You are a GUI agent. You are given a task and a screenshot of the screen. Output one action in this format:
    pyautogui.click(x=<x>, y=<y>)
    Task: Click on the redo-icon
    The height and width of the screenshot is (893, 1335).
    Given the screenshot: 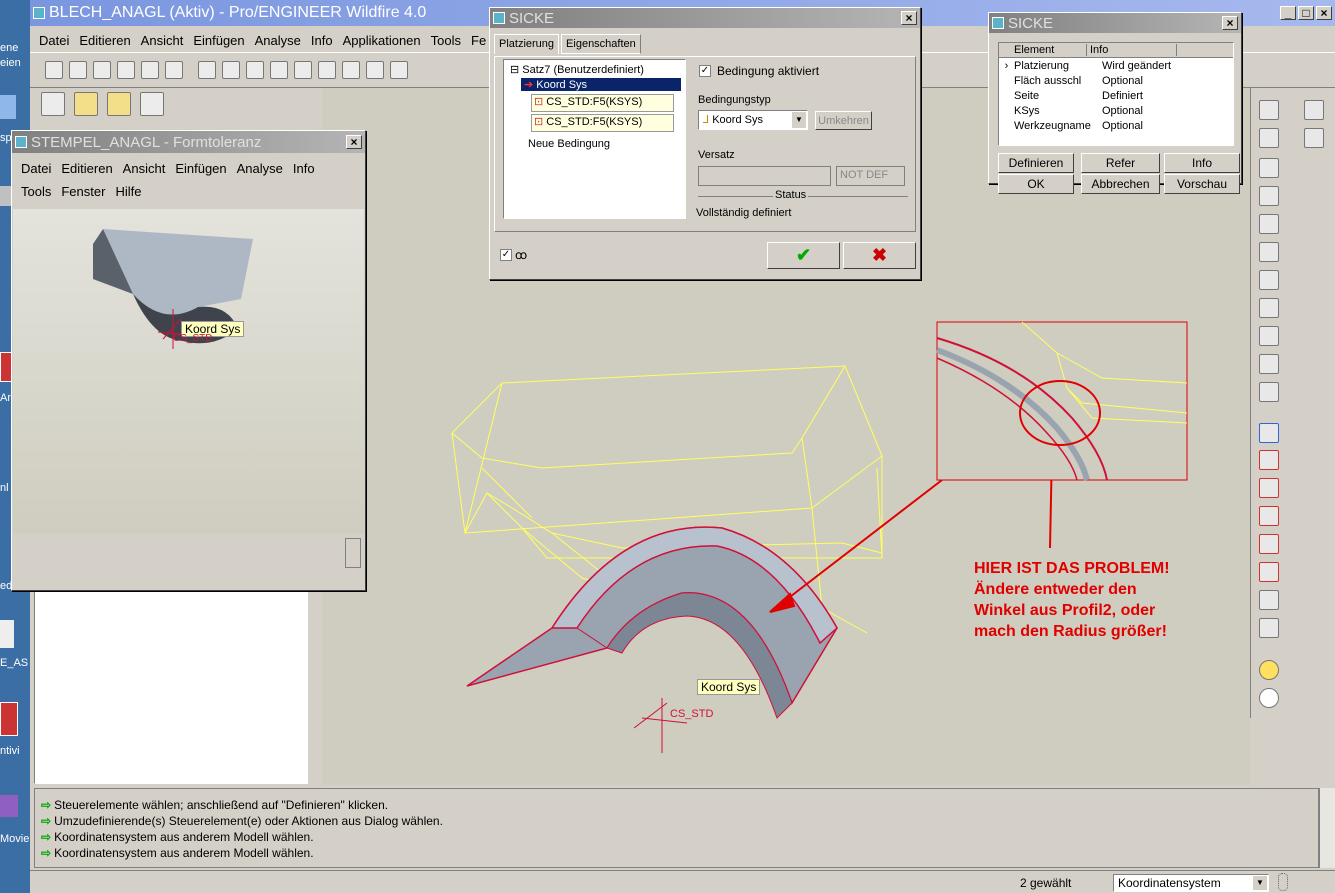 What is the action you would take?
    pyautogui.click(x=231, y=70)
    